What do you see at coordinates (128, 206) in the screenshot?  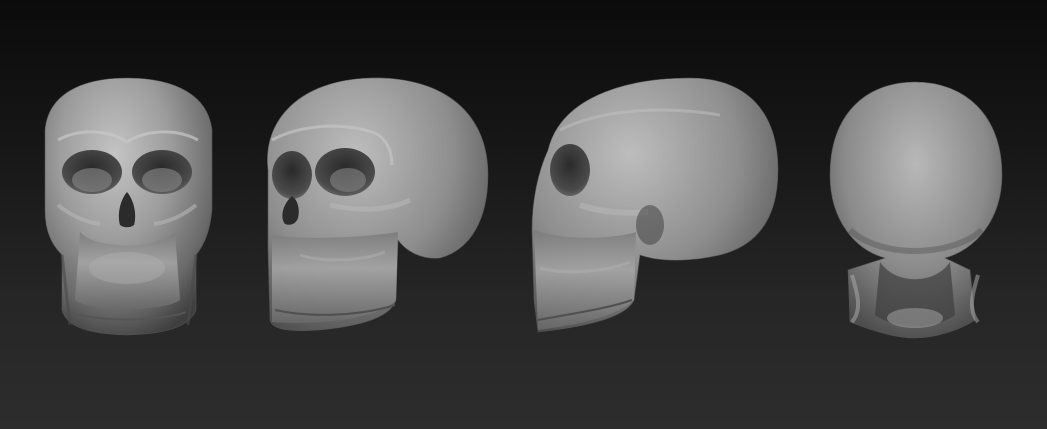 I see `skull-front-view` at bounding box center [128, 206].